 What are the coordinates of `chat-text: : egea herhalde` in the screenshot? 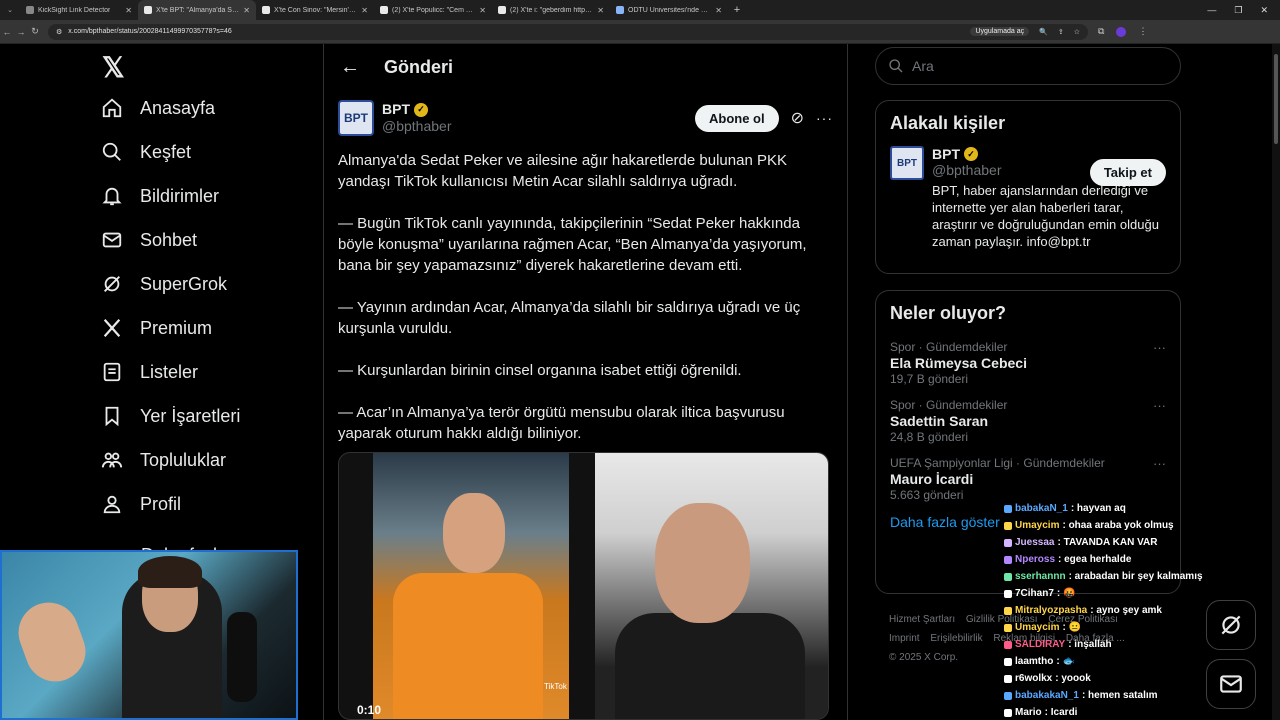 It's located at (1095, 559).